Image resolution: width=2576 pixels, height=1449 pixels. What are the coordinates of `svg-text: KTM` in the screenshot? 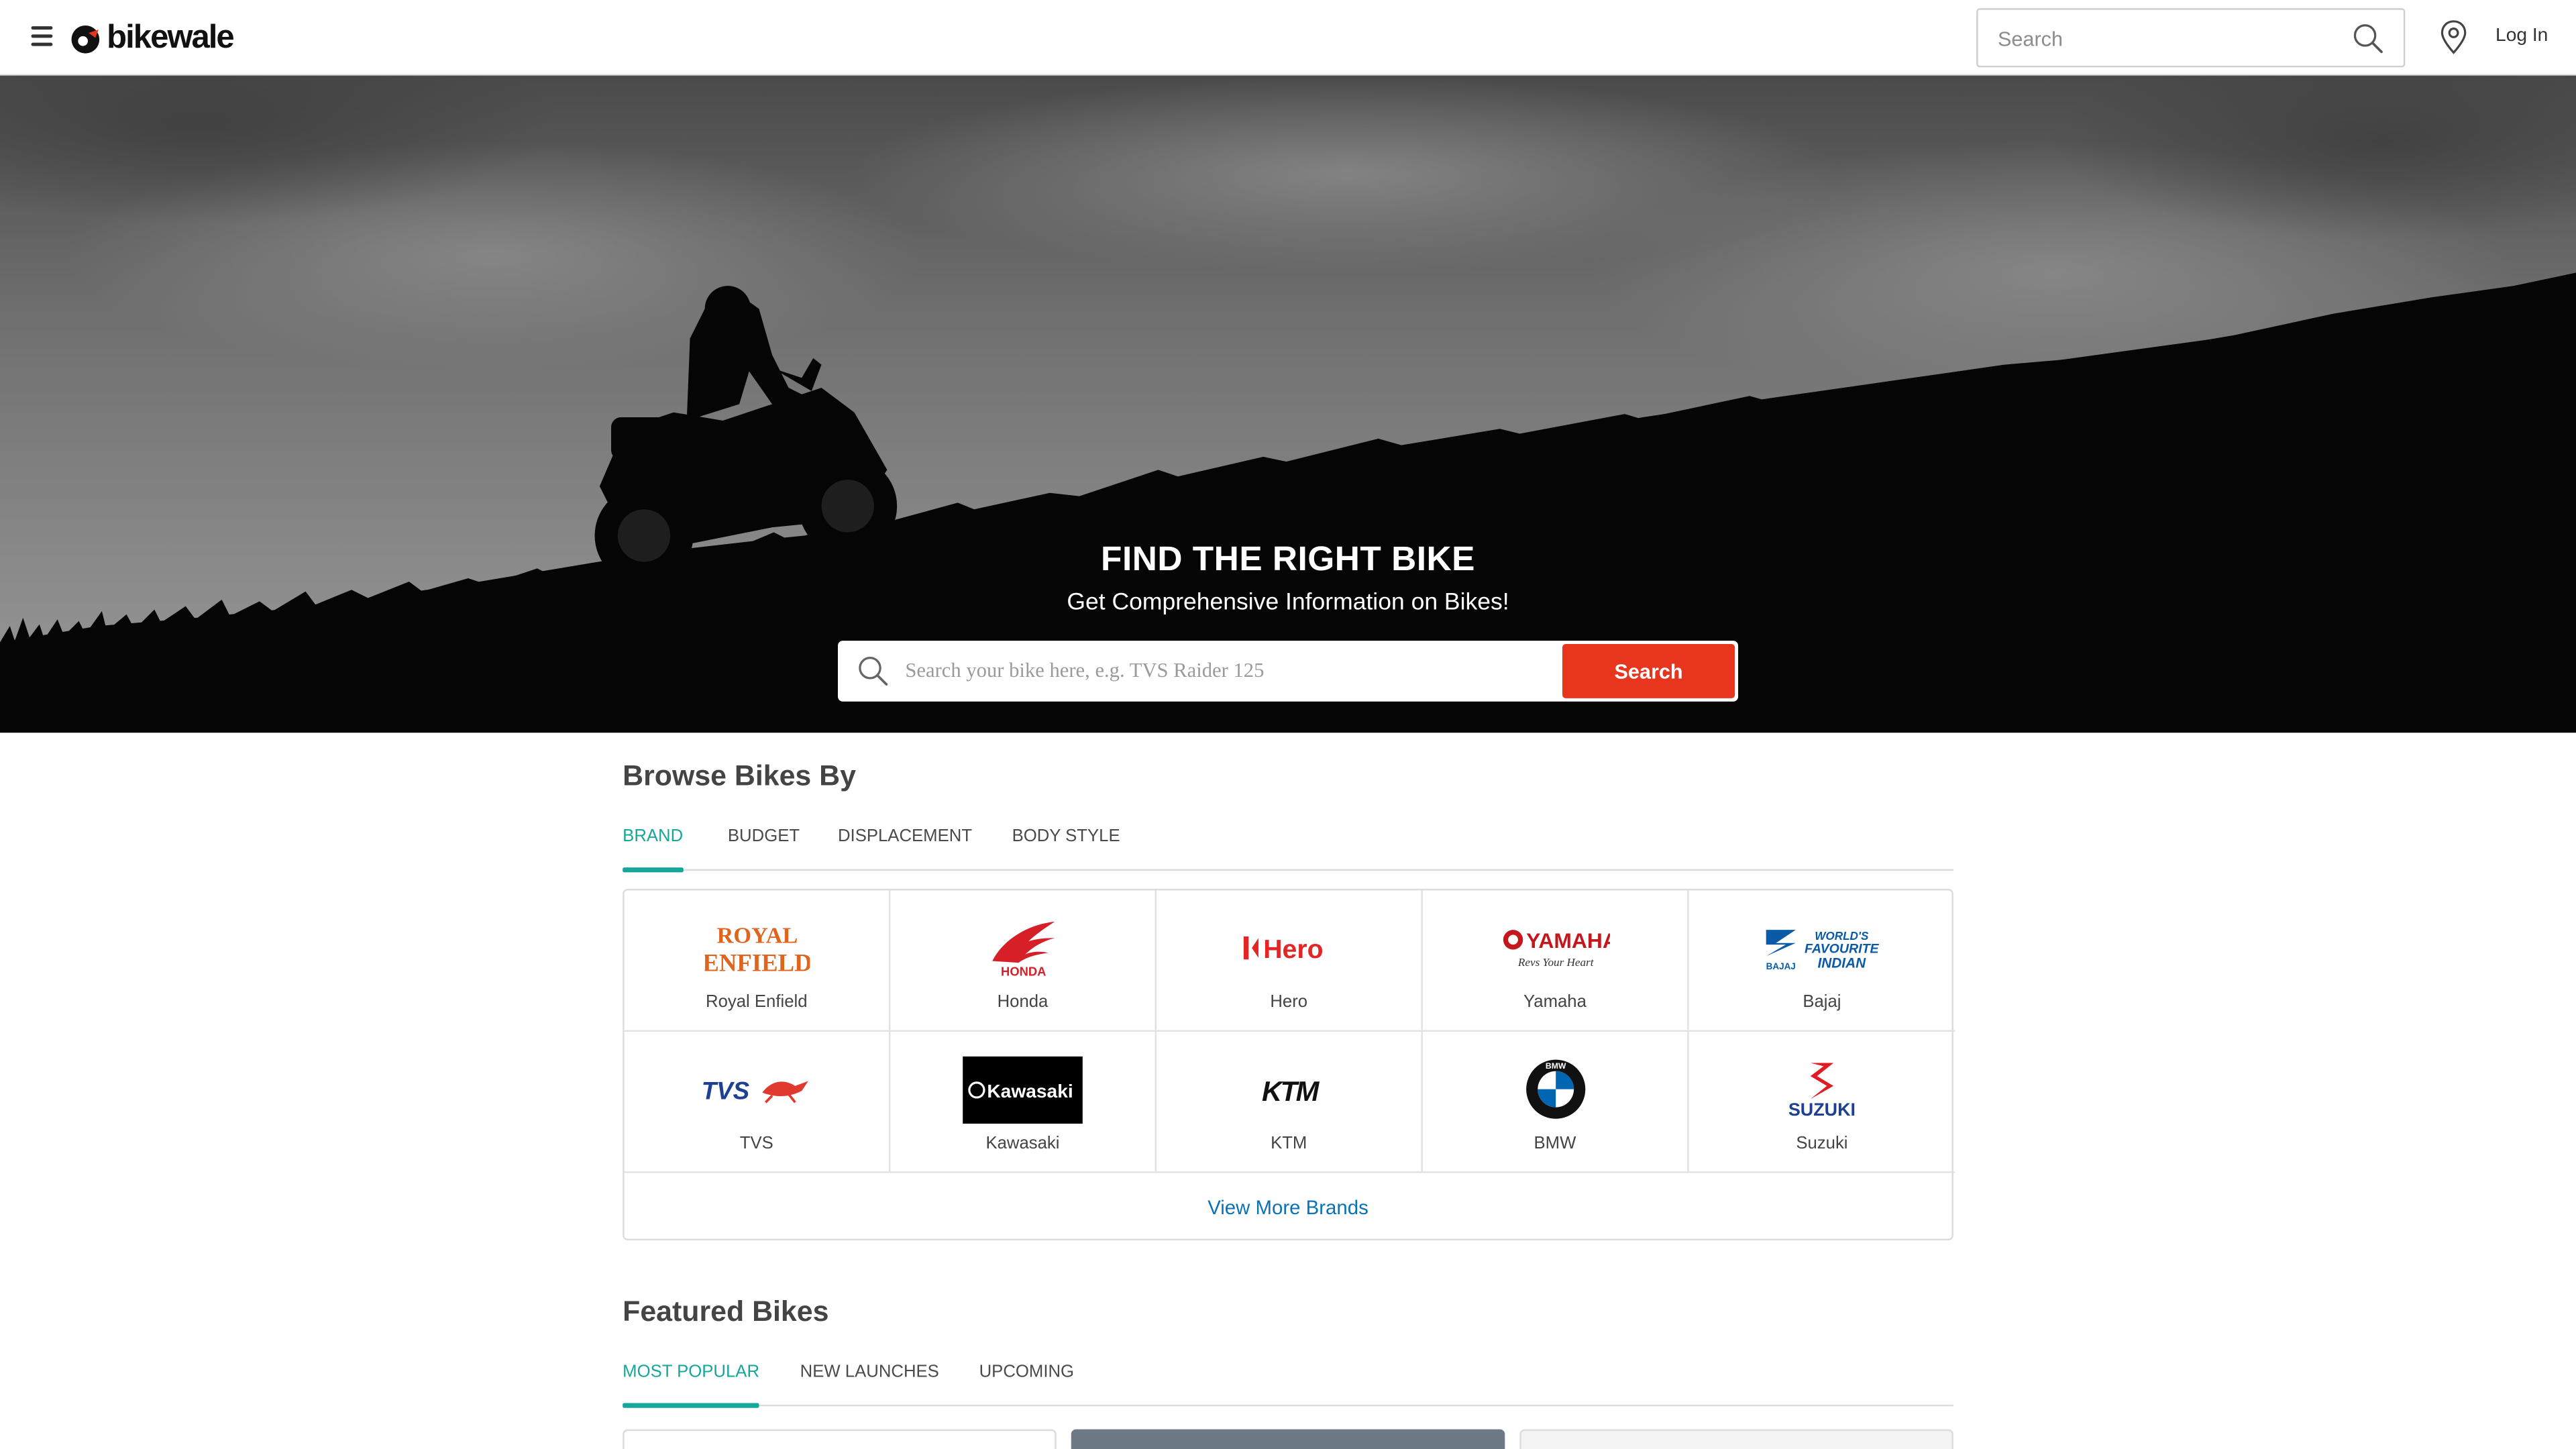 It's located at (1290, 1089).